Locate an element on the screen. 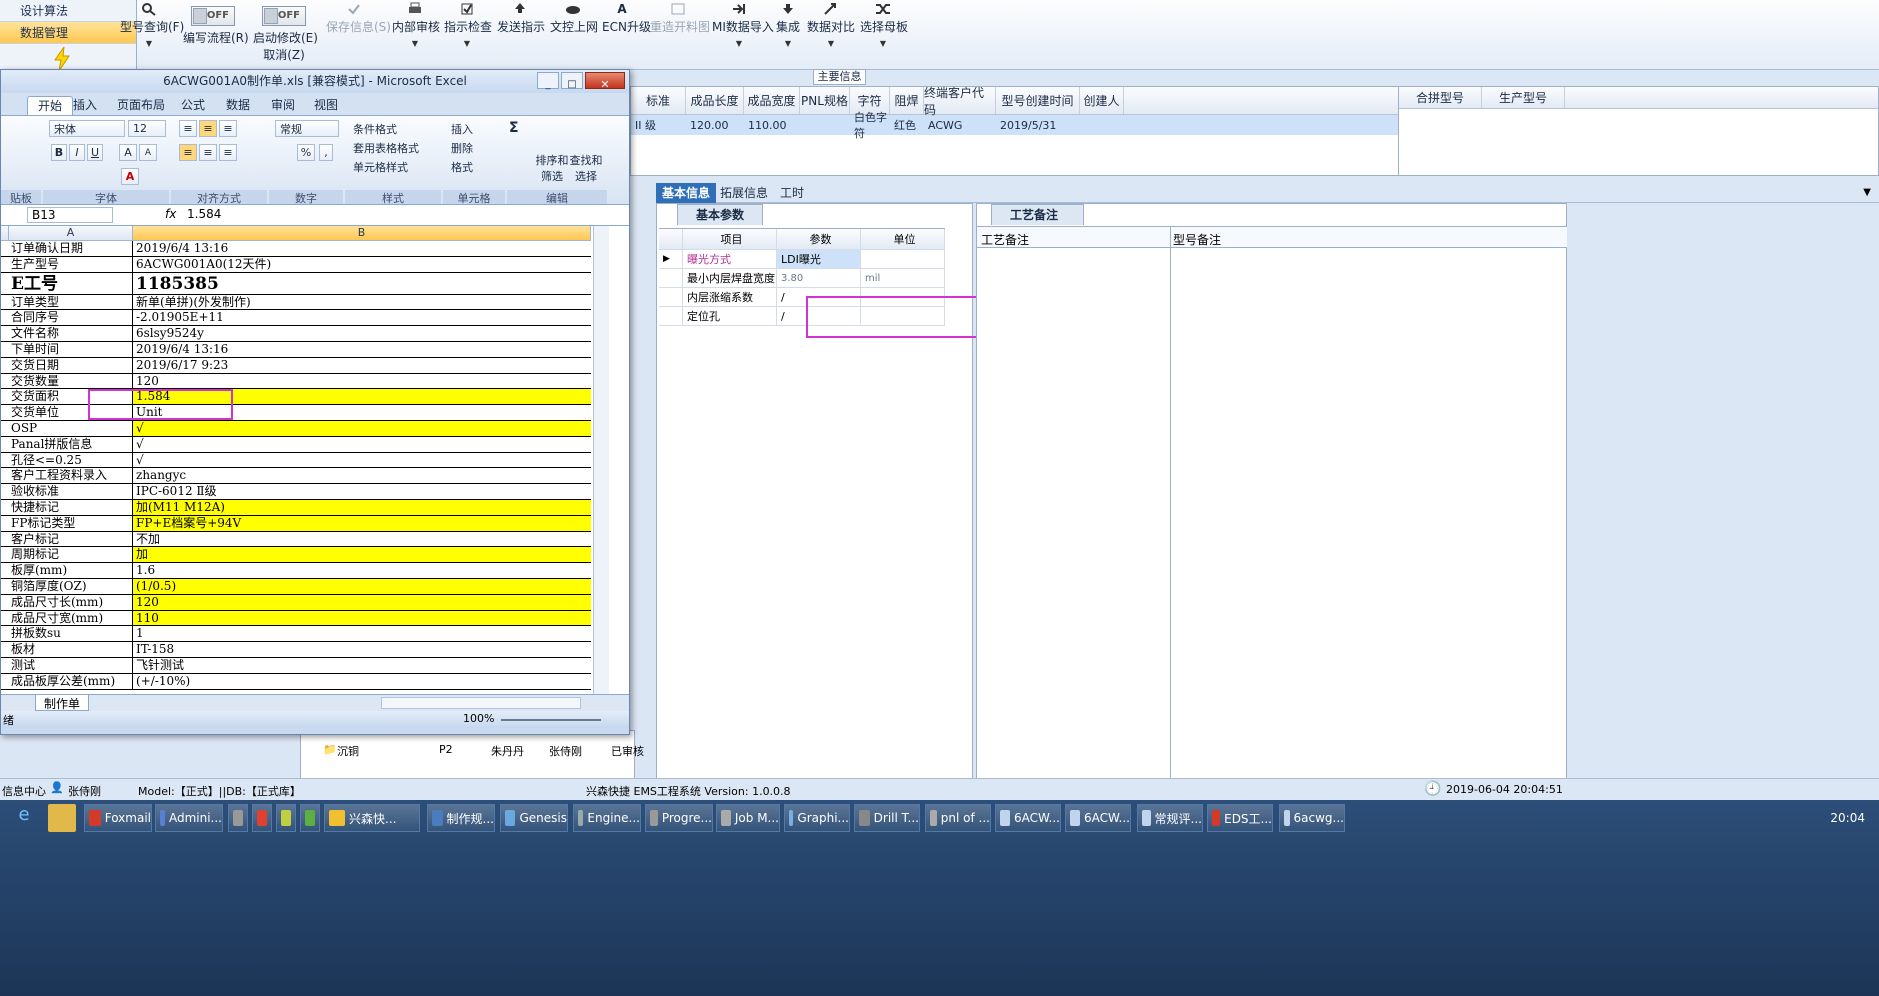  sheet-row: 拼板数su 1 is located at coordinates (296, 634).